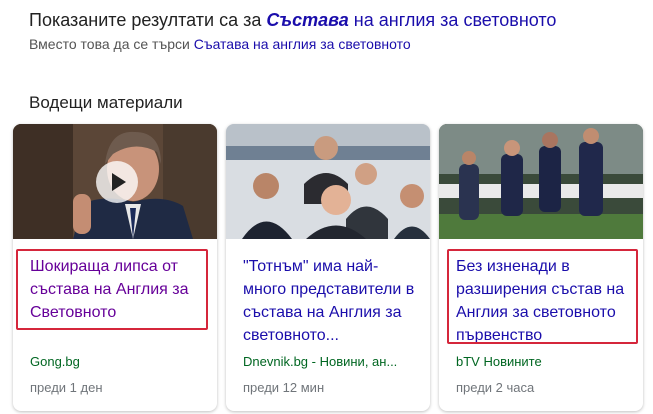 The image size is (653, 414). I want to click on news-age: преди 1 ден, so click(66, 387).